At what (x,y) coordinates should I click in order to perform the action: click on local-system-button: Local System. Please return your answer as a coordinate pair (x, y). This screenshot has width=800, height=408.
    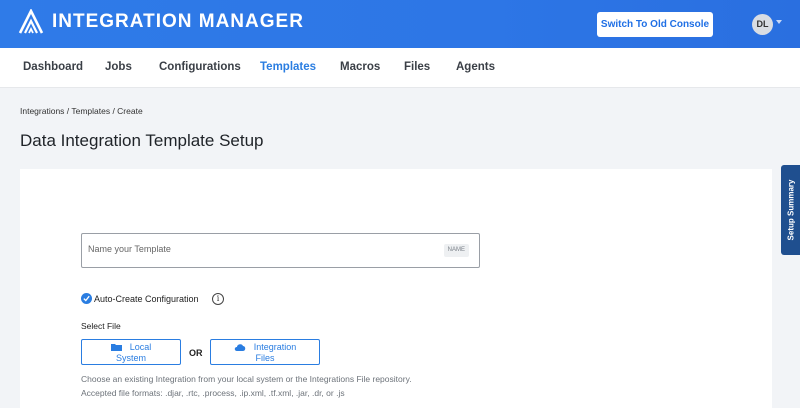
    Looking at the image, I should click on (131, 352).